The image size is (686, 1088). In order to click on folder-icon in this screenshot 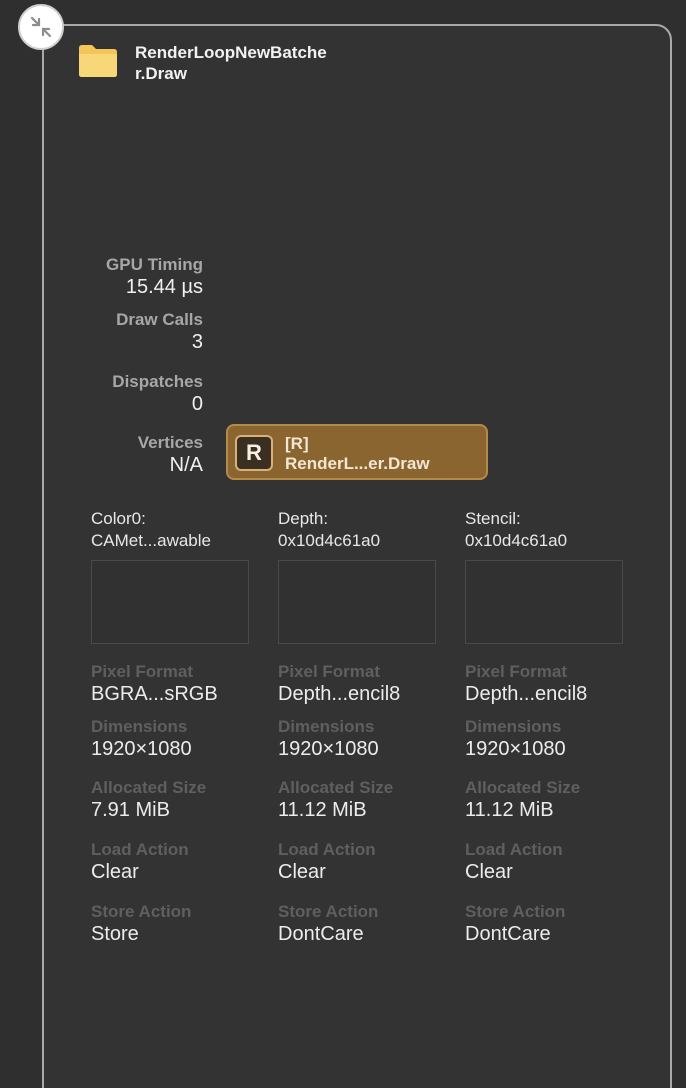, I will do `click(98, 61)`.